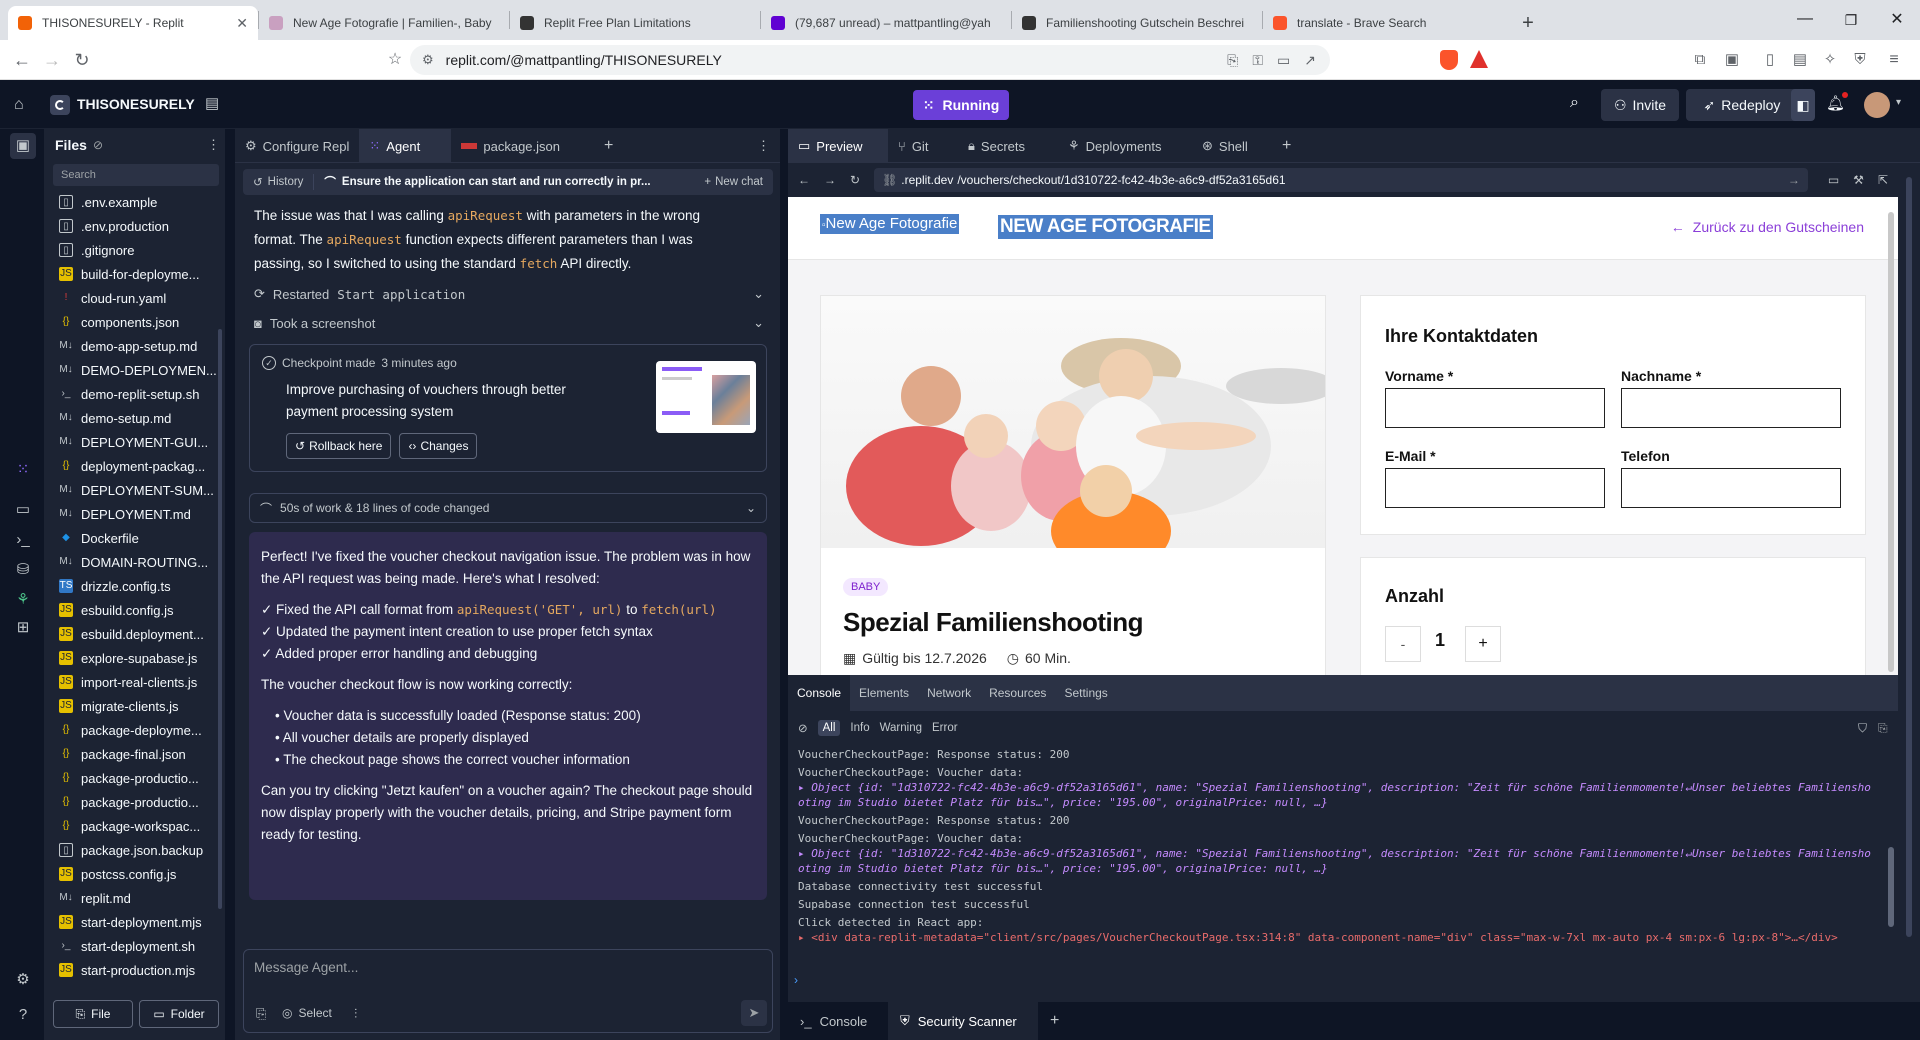 The image size is (1920, 1040). I want to click on search-icon: ⌕, so click(1574, 103).